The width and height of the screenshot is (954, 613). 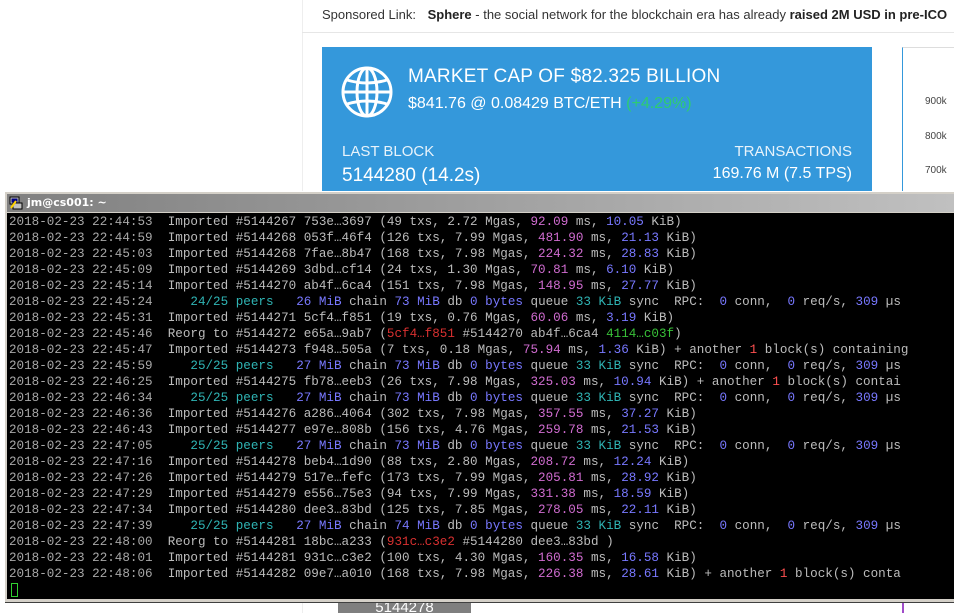 What do you see at coordinates (411, 175) in the screenshot?
I see `last-block-value: 5144280 (14.2s)` at bounding box center [411, 175].